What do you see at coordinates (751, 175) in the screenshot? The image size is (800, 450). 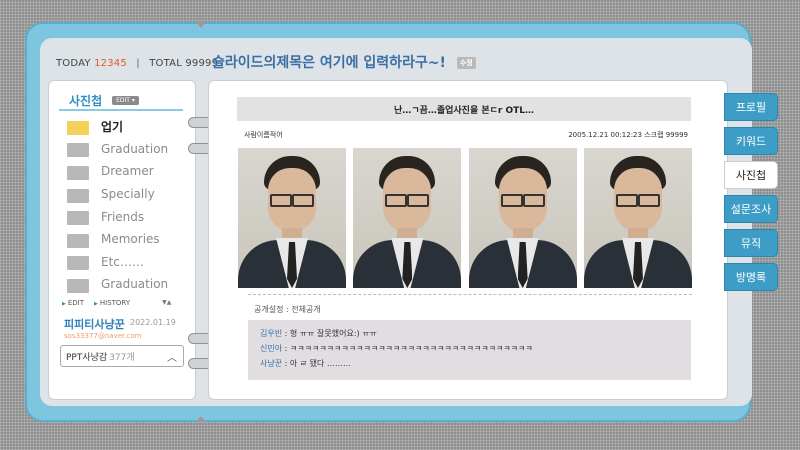 I see `tab-photo-album: 사진첩` at bounding box center [751, 175].